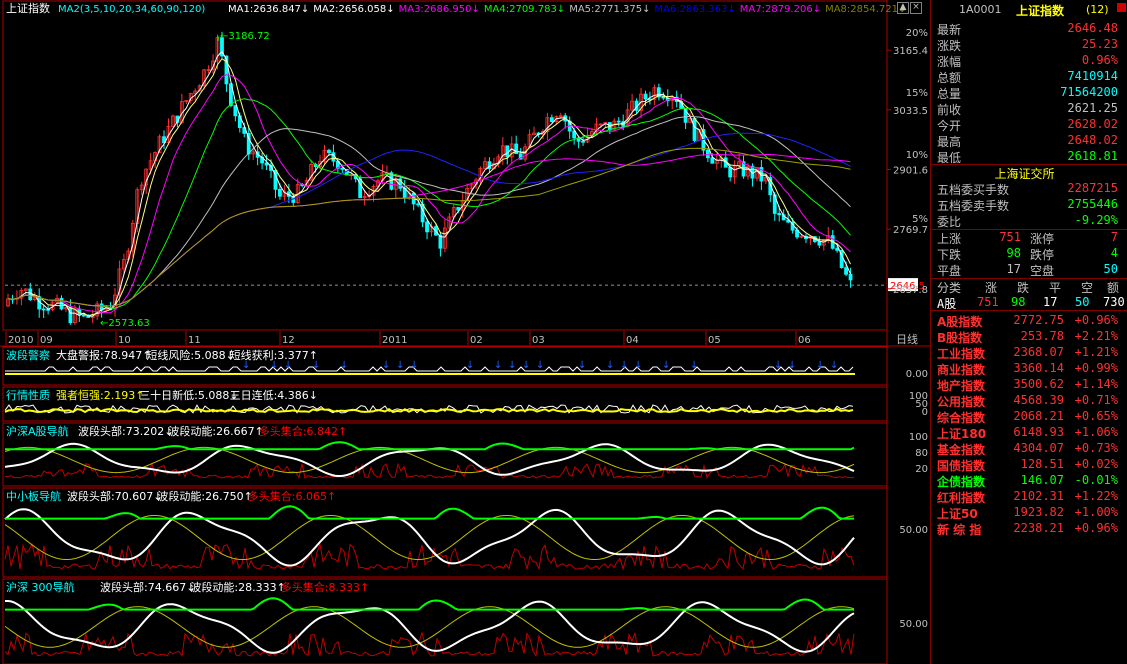 This screenshot has width=1127, height=664. Describe the element at coordinates (1038, 512) in the screenshot. I see `index-price: 1923.82` at that location.